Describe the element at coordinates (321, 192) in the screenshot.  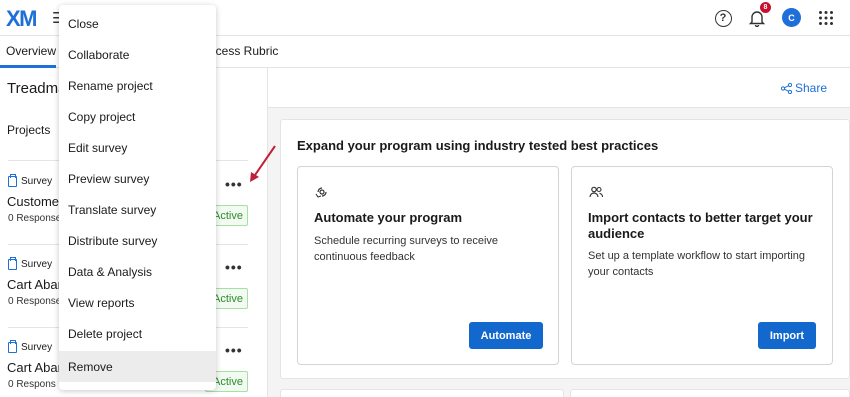
I see `automation-icon` at that location.